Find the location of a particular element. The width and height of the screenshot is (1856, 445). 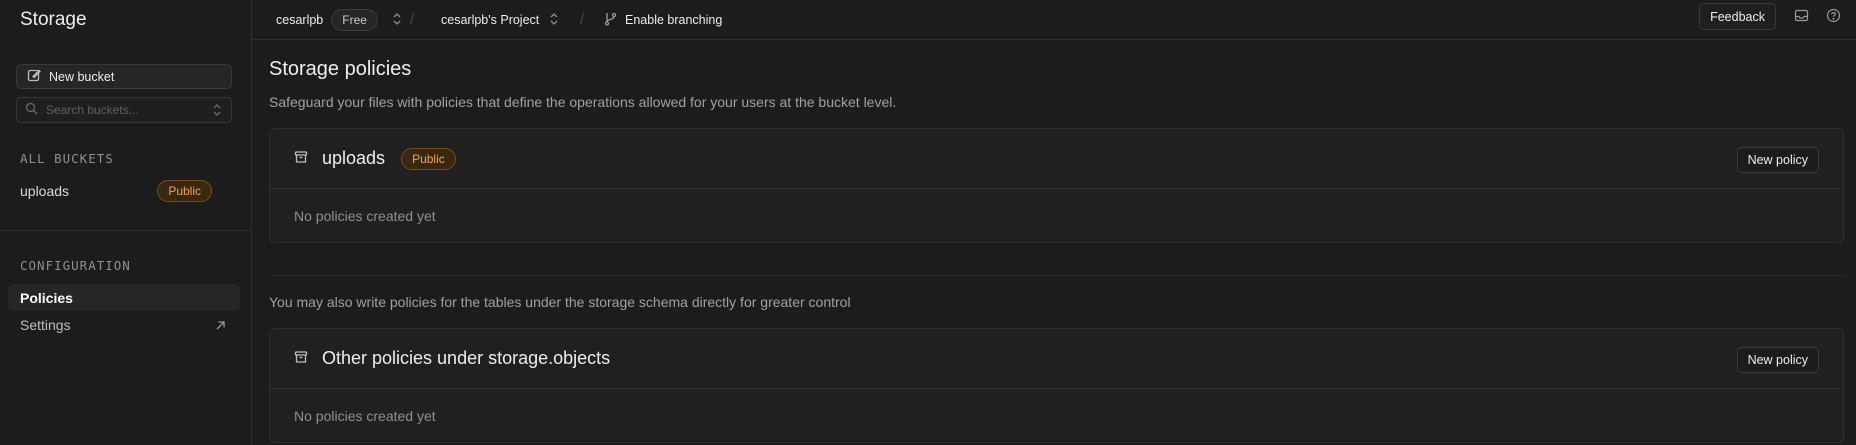

new-bucket-label: New bucket is located at coordinates (82, 76).